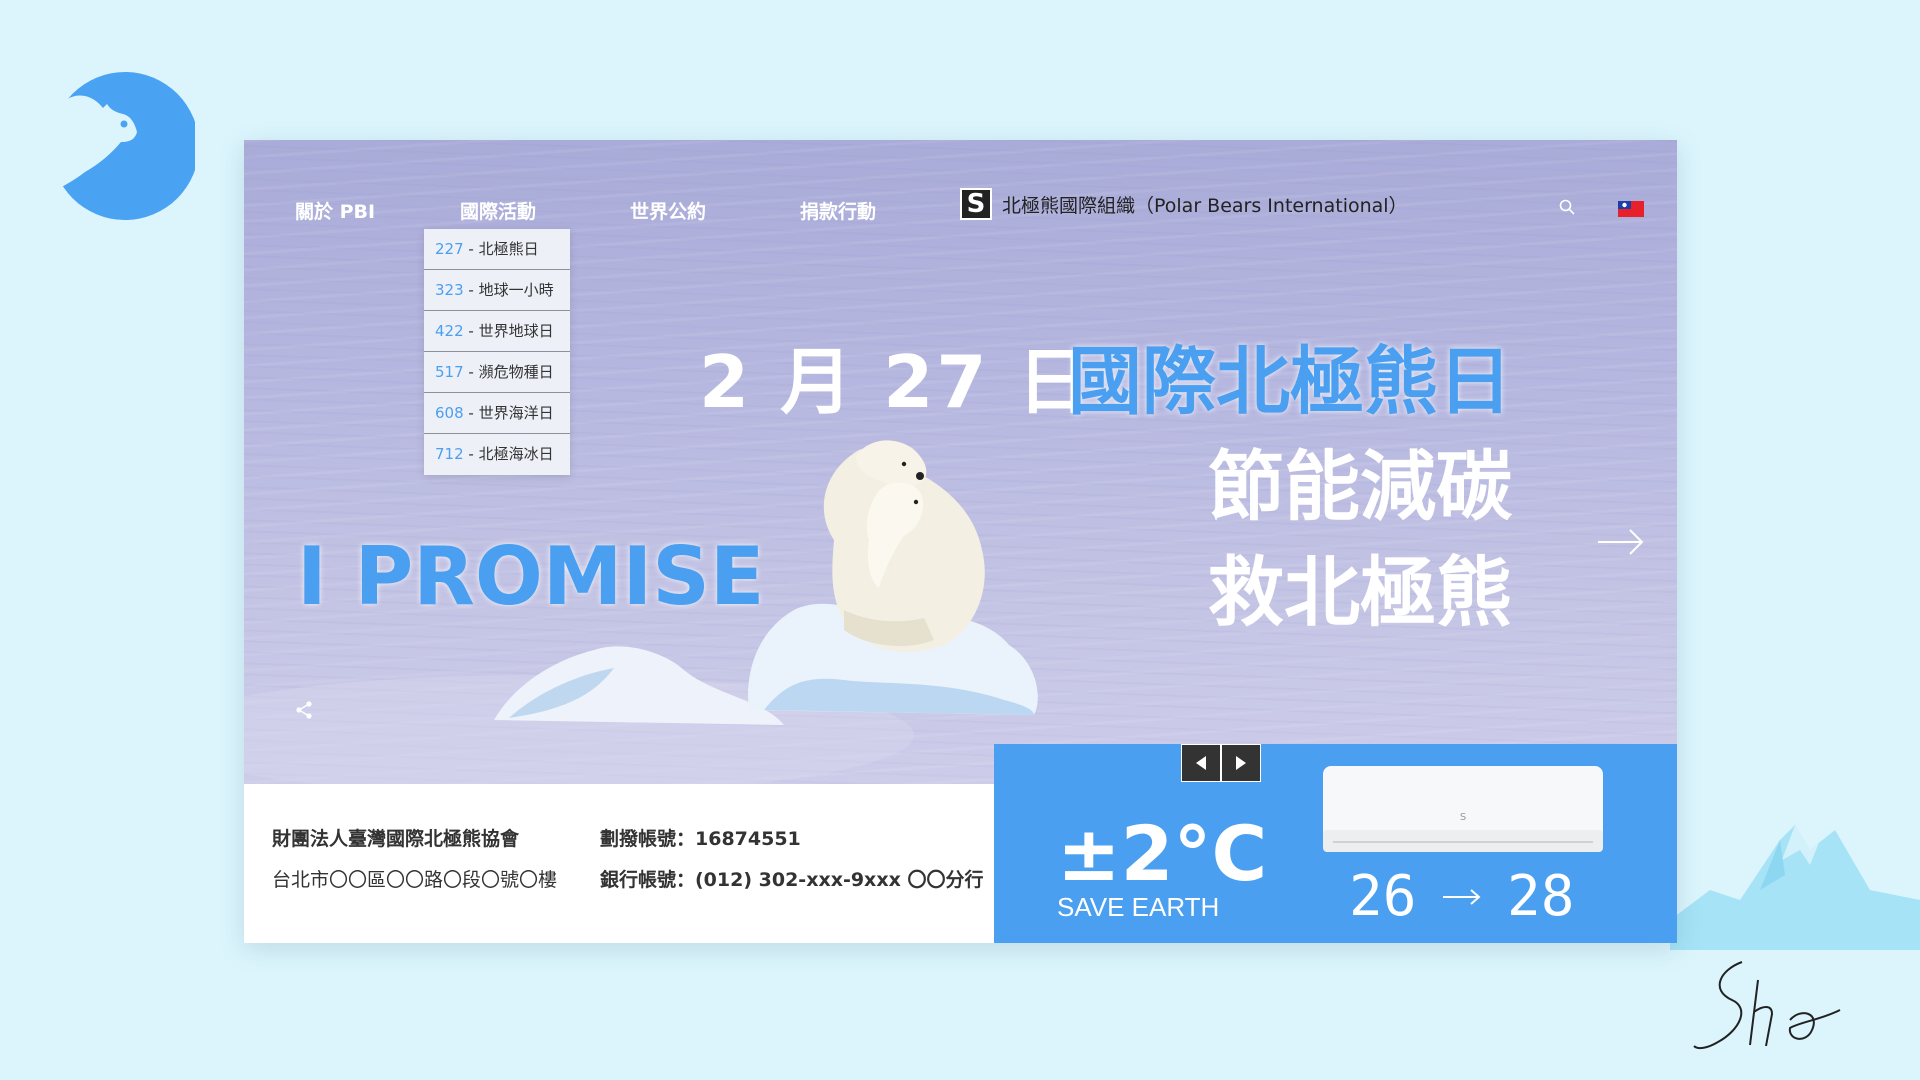  I want to click on org-address: 台北市〇〇區〇〇路〇段〇號〇樓, so click(415, 880).